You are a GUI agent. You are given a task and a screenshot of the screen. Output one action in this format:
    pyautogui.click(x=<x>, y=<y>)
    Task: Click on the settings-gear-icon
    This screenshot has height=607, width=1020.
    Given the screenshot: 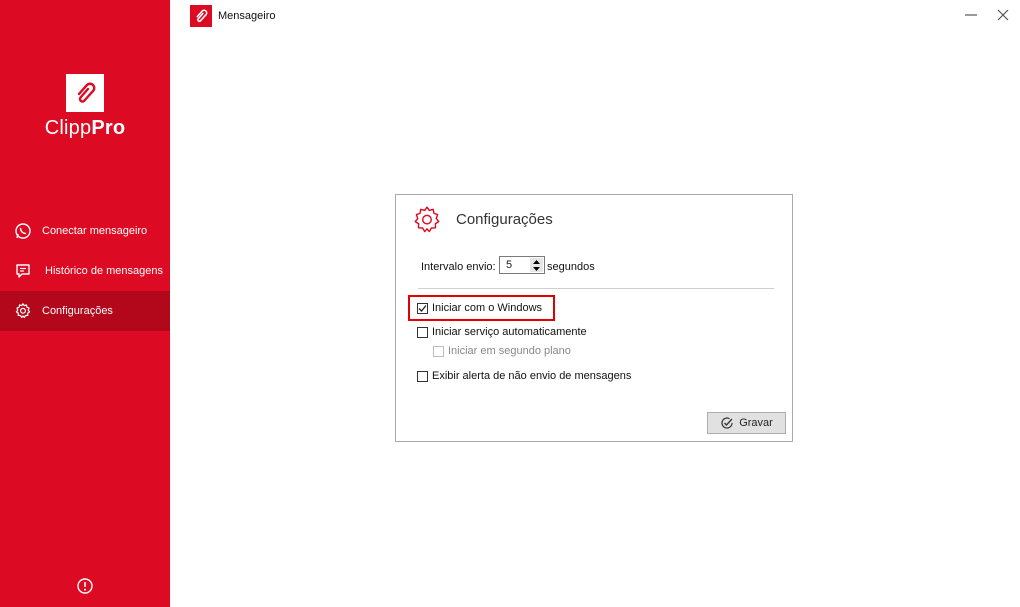 What is the action you would take?
    pyautogui.click(x=427, y=220)
    